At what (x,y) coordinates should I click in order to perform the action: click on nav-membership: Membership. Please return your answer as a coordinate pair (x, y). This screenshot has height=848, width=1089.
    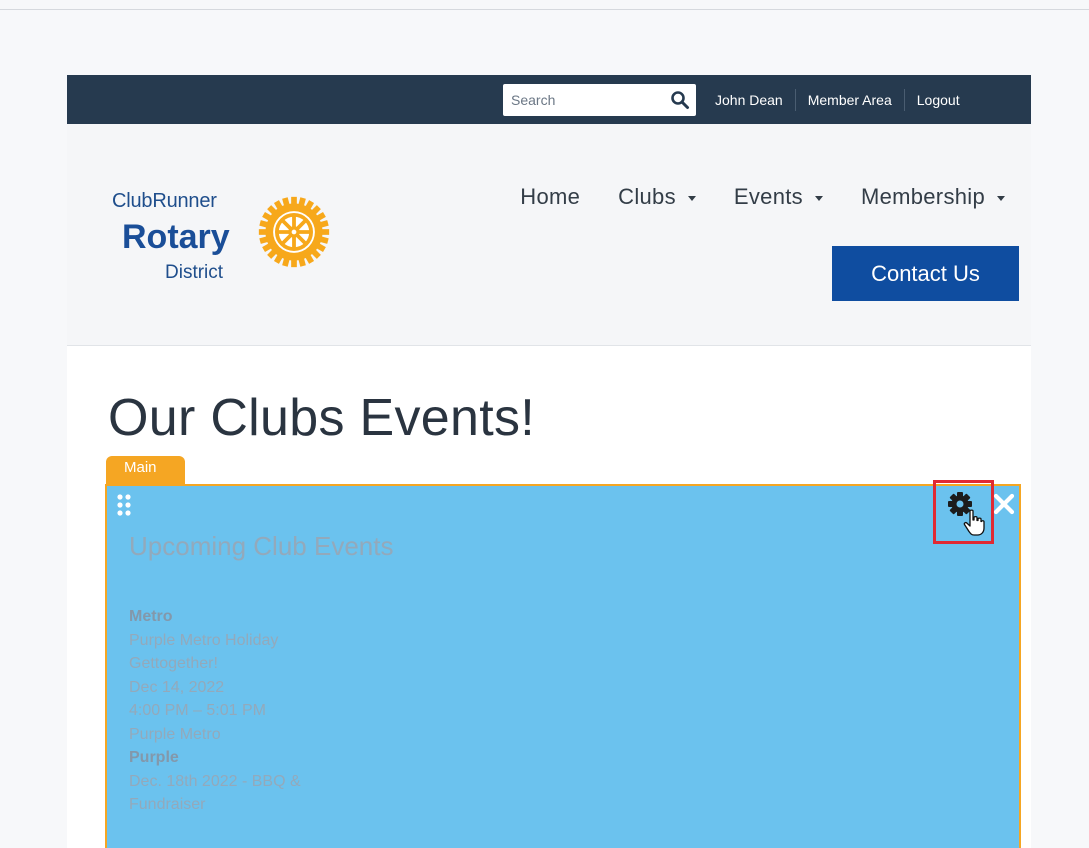
    Looking at the image, I should click on (933, 197).